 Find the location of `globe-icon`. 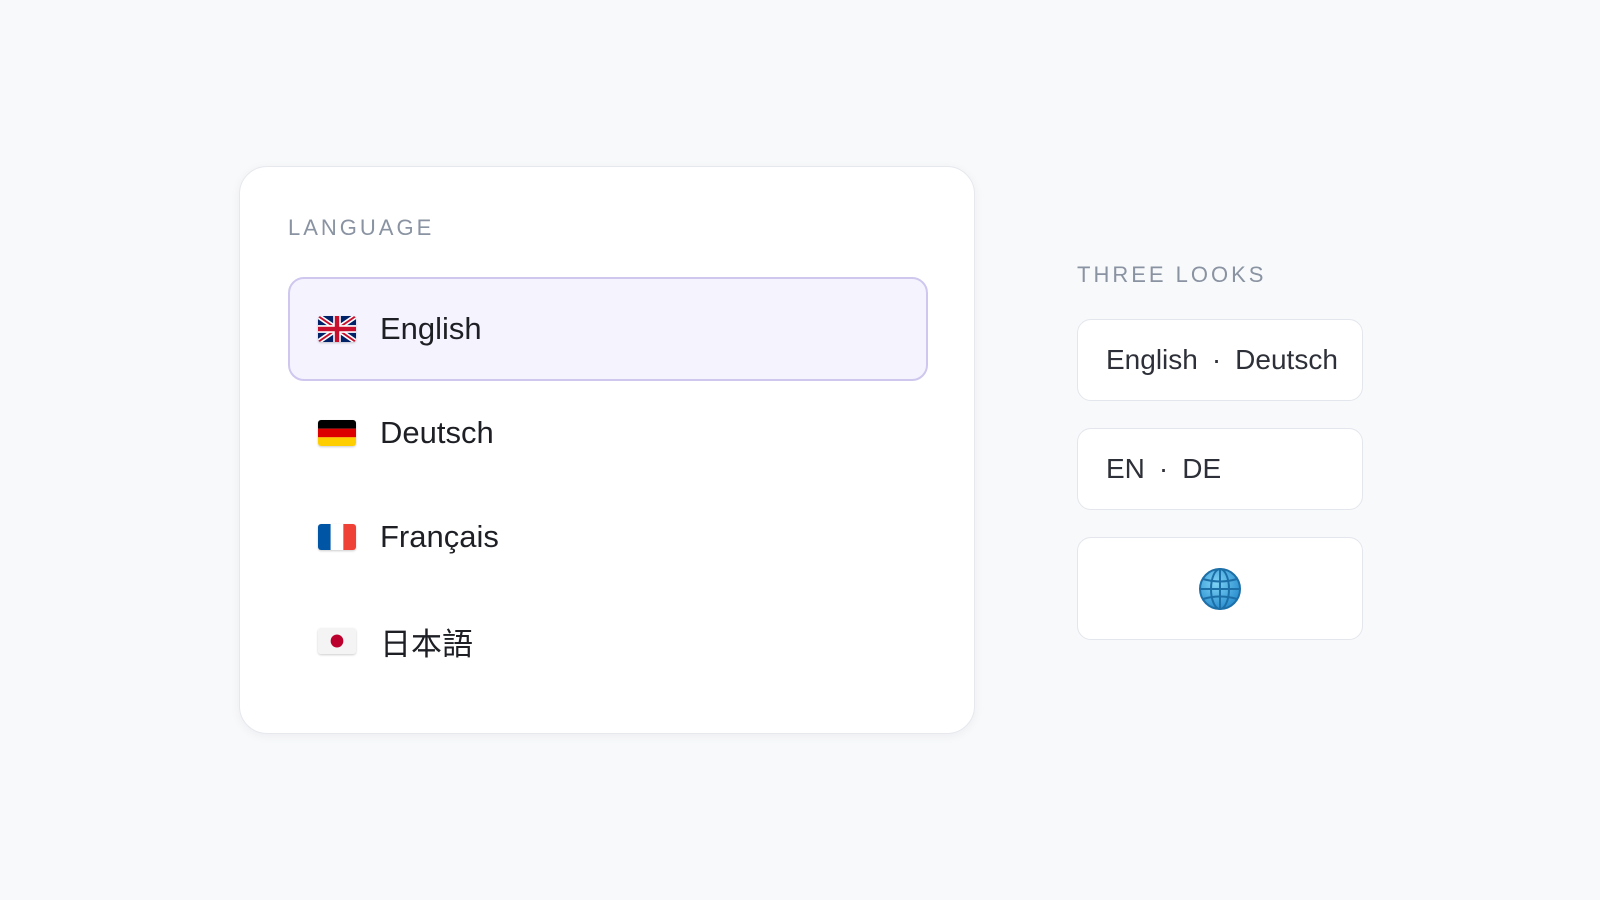

globe-icon is located at coordinates (1220, 588).